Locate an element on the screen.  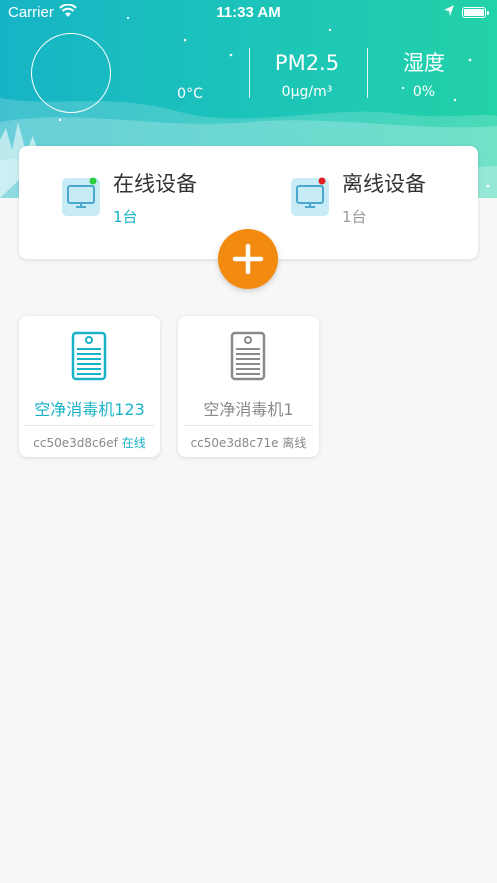
add-device-button is located at coordinates (248, 259).